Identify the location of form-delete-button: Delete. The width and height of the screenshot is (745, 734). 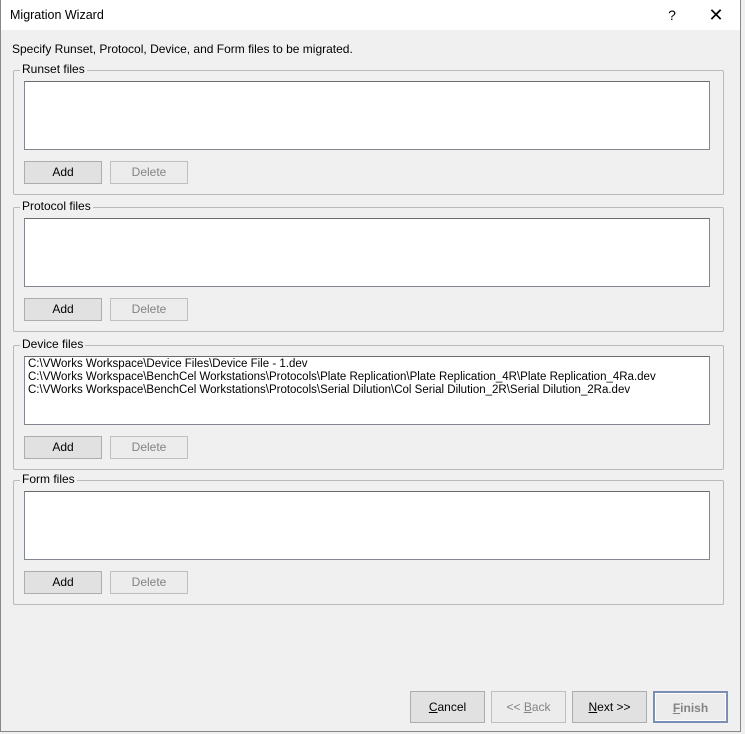
(149, 582).